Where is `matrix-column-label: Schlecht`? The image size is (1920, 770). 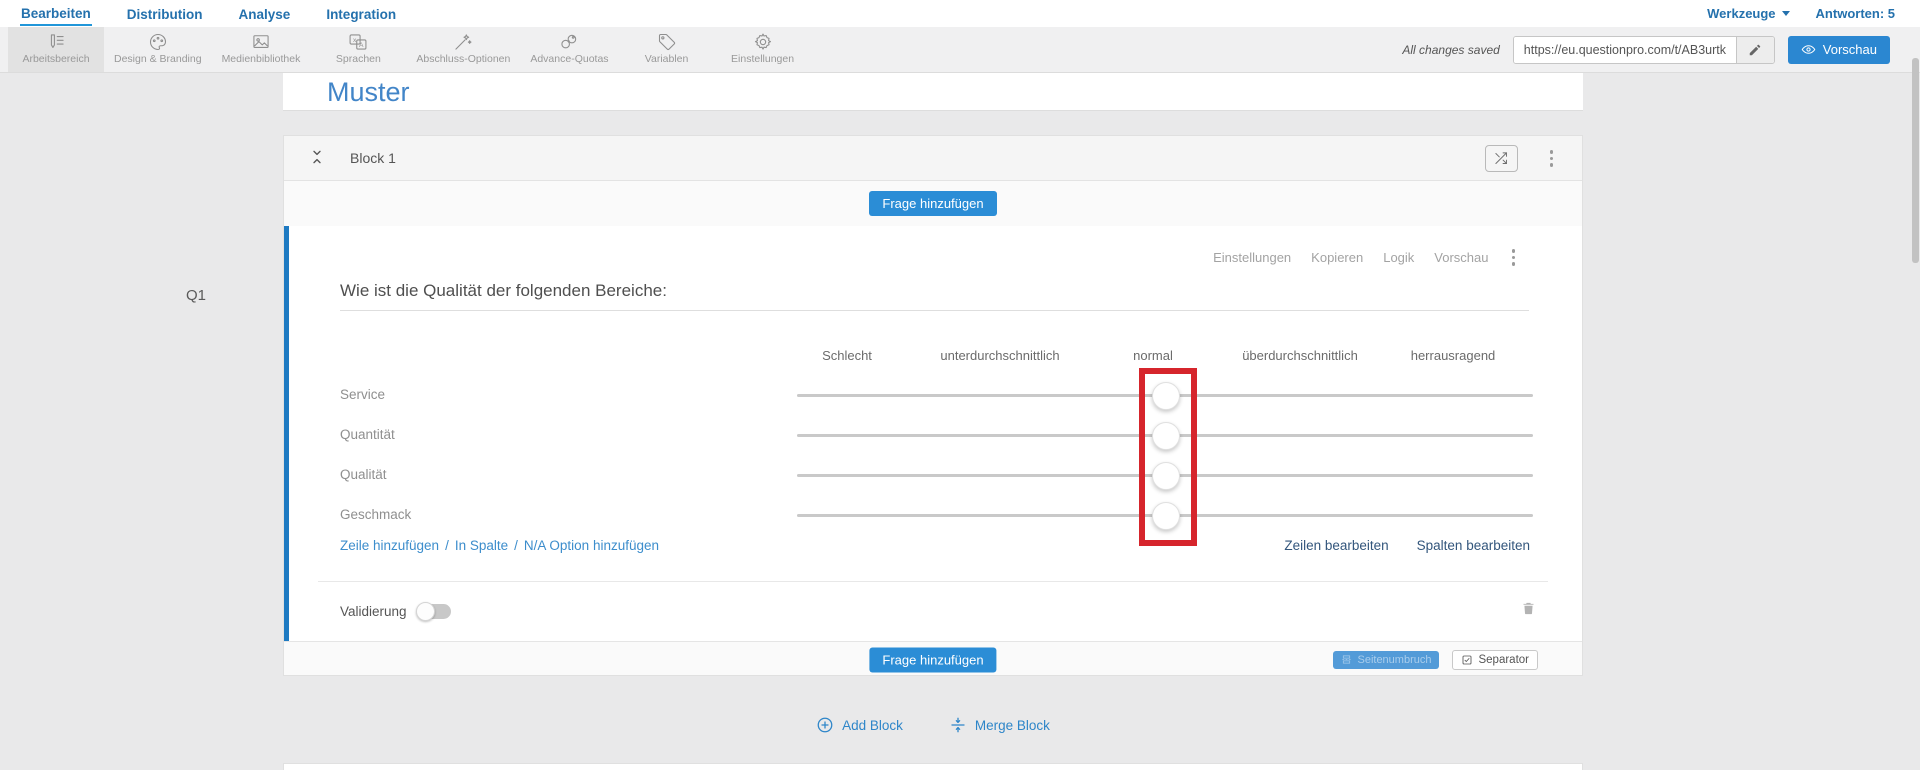 matrix-column-label: Schlecht is located at coordinates (847, 355).